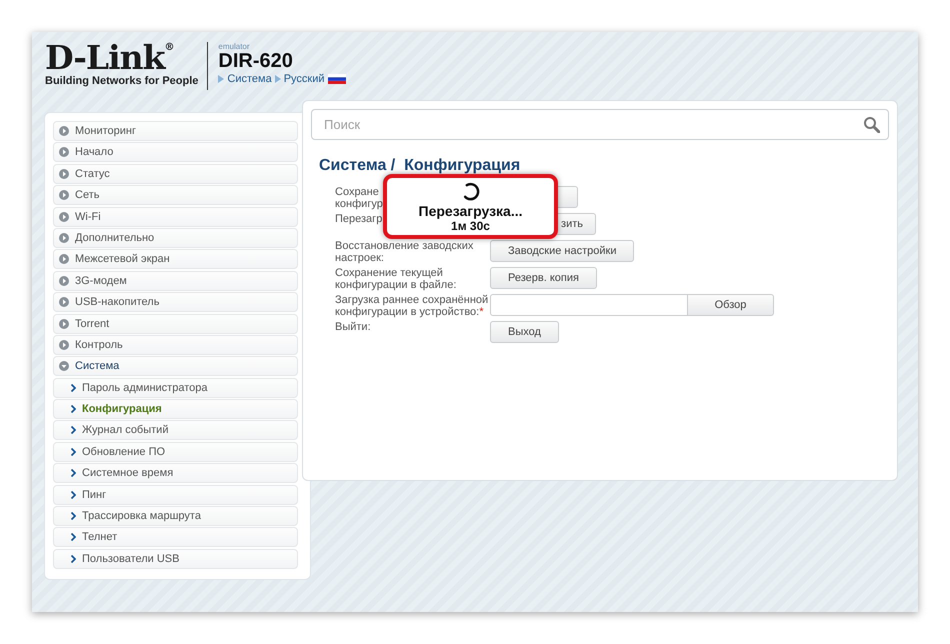 This screenshot has height=644, width=950. I want to click on sidebar-item: Сеть, so click(175, 195).